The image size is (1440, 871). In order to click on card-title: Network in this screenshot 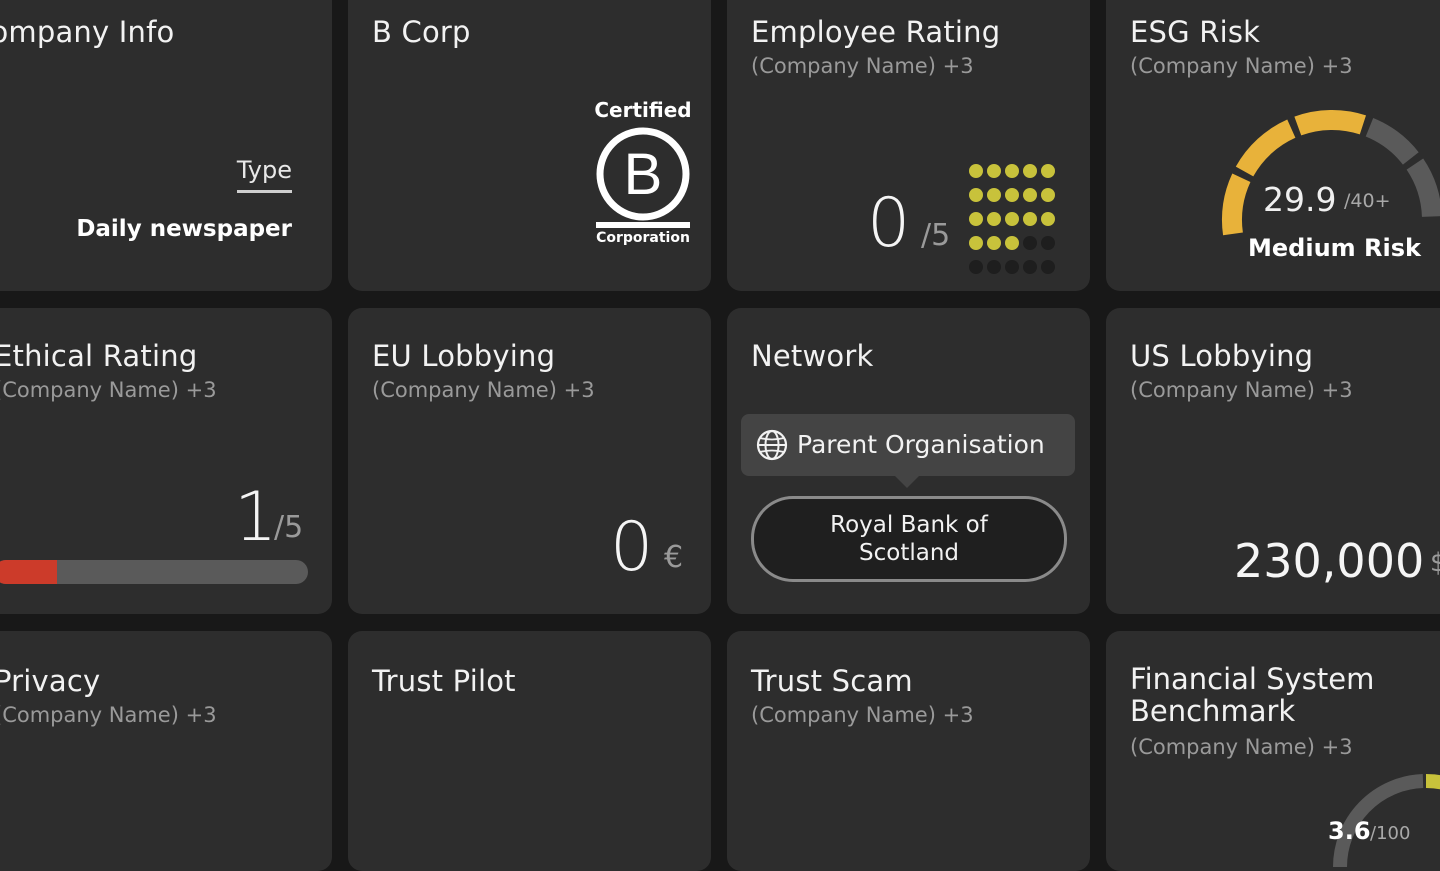, I will do `click(812, 356)`.